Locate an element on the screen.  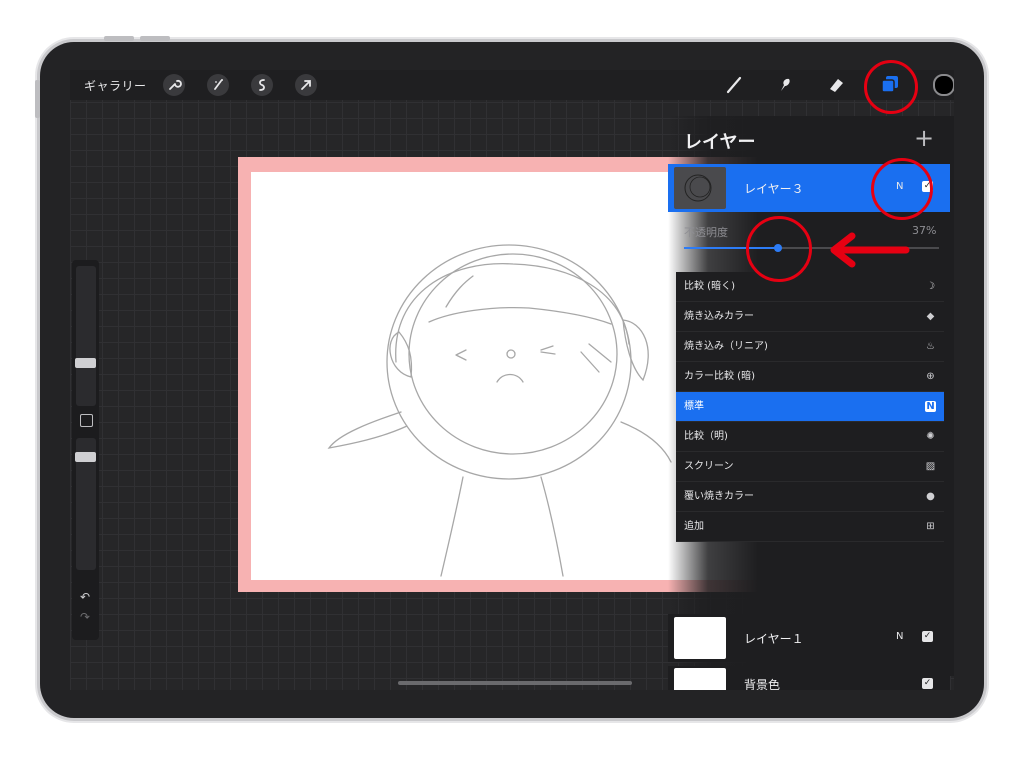
layer-row: レイヤー１ N ✓ is located at coordinates (809, 638).